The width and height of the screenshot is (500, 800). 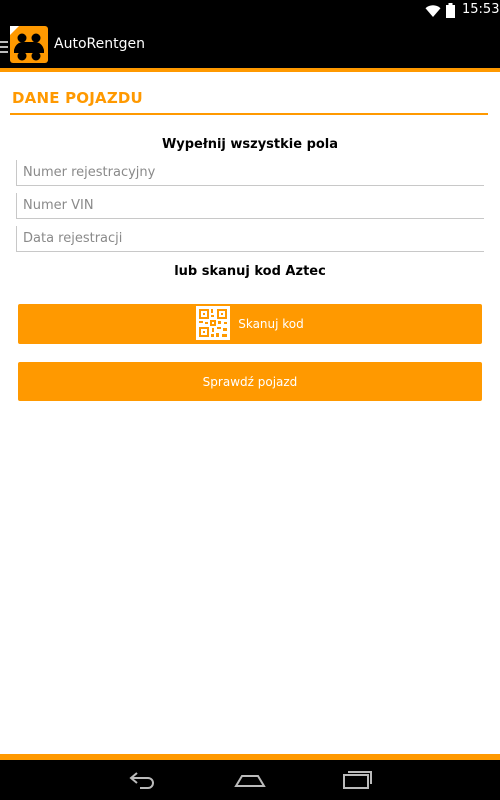 I want to click on vin-input, so click(x=250, y=206).